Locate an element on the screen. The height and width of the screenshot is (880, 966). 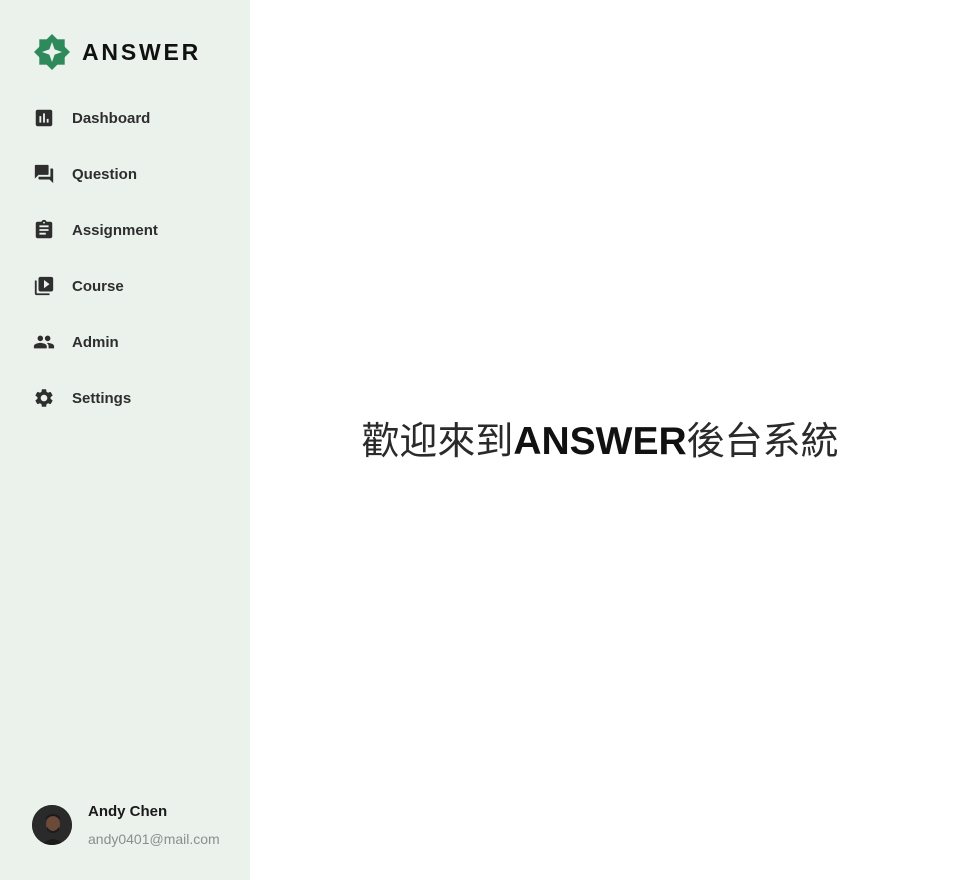
sidebar-item-label: Dashboard is located at coordinates (111, 118).